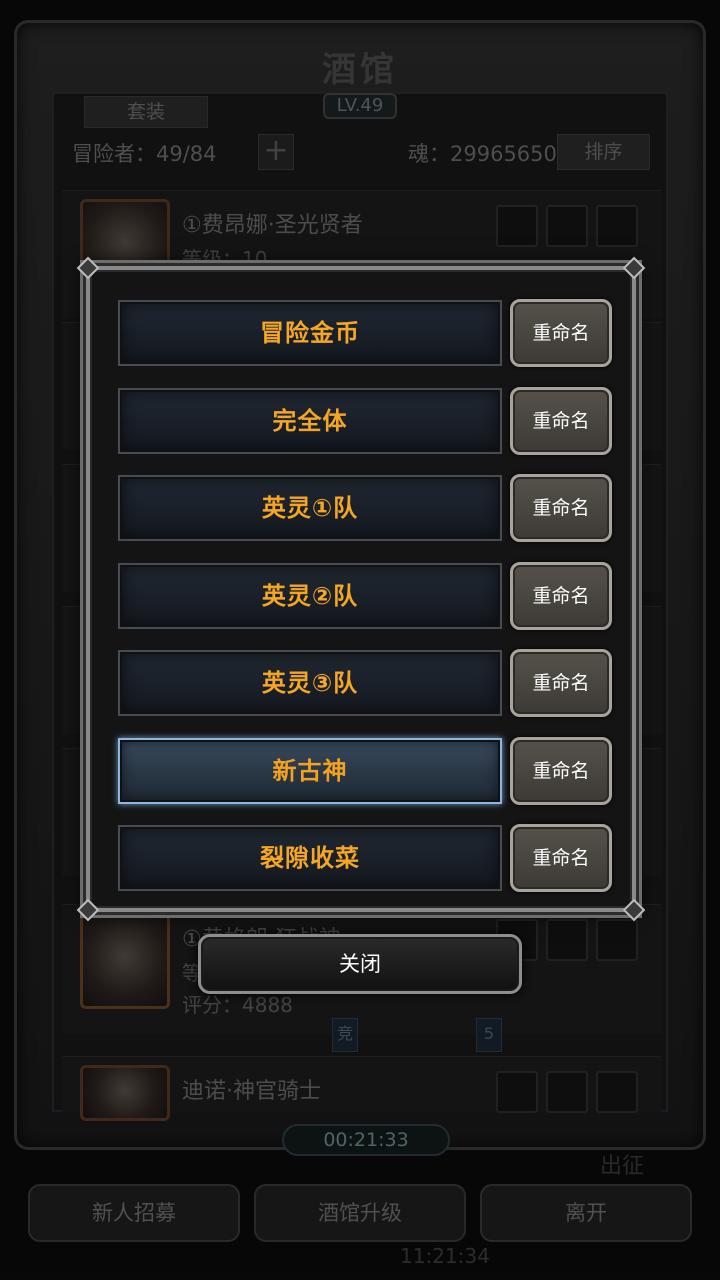  Describe the element at coordinates (310, 333) in the screenshot. I see `team-slot-button: 冒险金币` at that location.